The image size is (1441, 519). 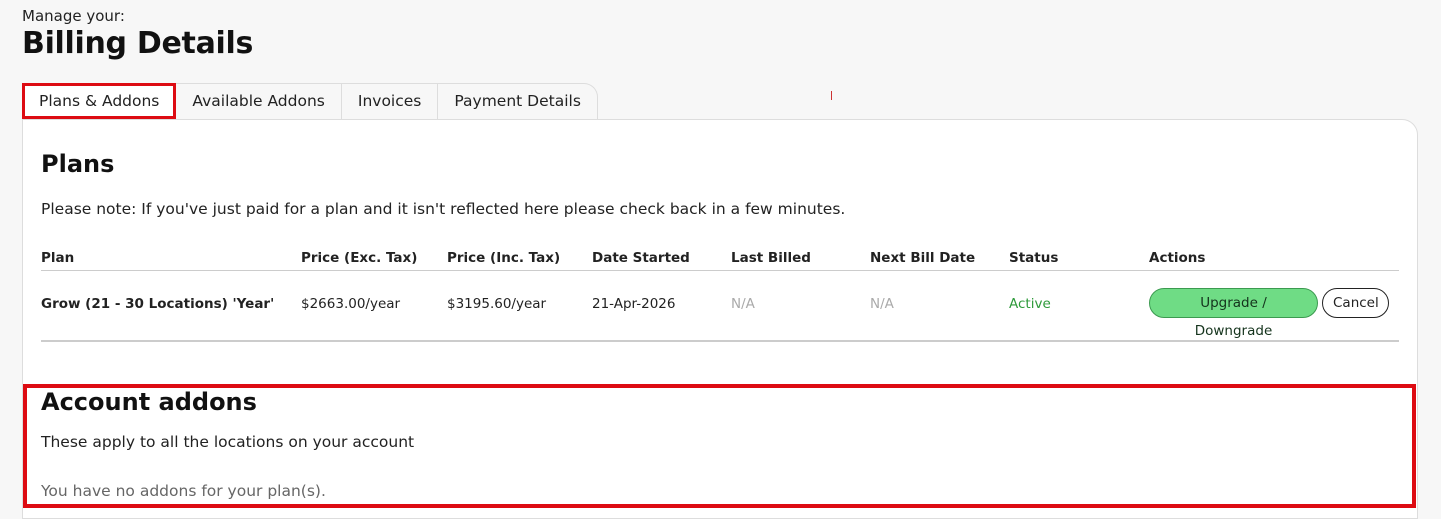 I want to click on price-inc-tax: $3195.60/year, so click(x=497, y=304).